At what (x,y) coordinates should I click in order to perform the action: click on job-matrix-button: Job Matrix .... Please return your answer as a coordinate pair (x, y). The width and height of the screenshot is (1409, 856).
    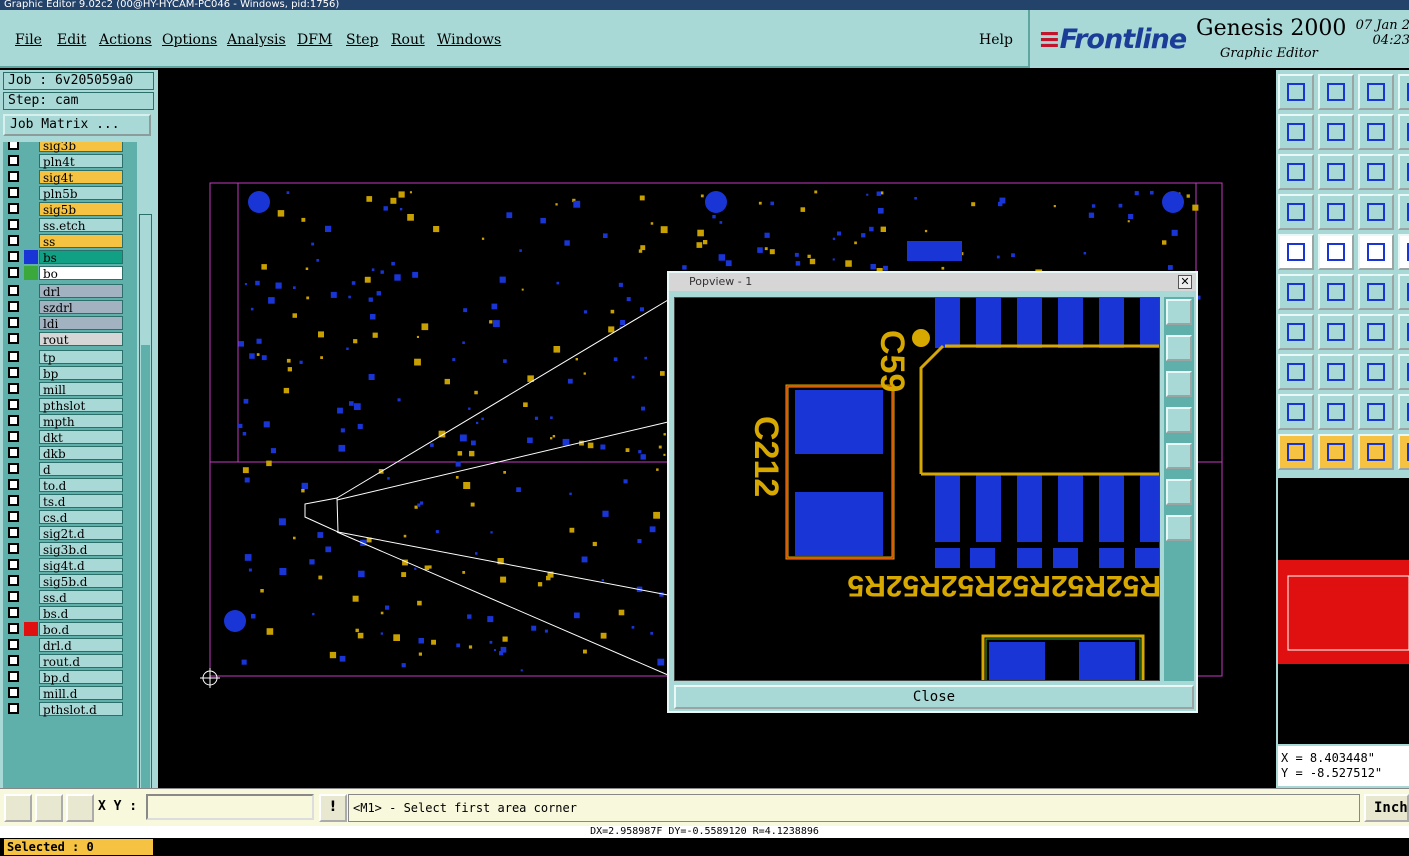
    Looking at the image, I should click on (77, 125).